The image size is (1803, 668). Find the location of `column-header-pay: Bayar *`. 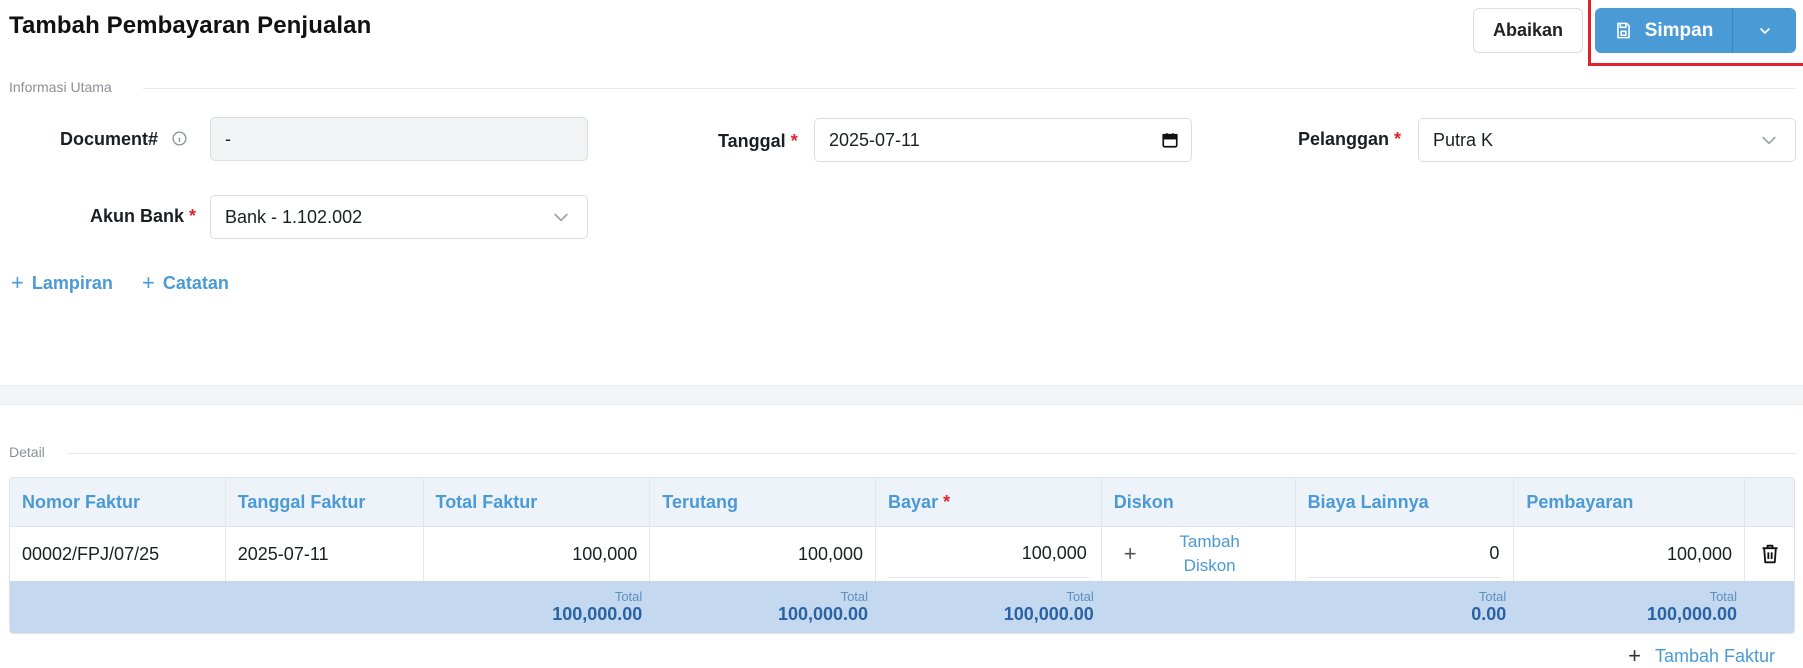

column-header-pay: Bayar * is located at coordinates (989, 502).